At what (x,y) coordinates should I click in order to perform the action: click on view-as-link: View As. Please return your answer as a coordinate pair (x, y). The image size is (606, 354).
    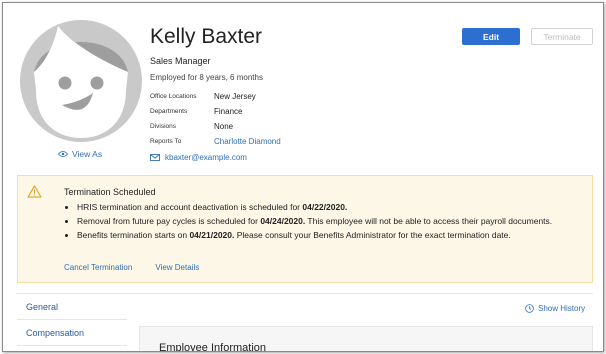
    Looking at the image, I should click on (80, 154).